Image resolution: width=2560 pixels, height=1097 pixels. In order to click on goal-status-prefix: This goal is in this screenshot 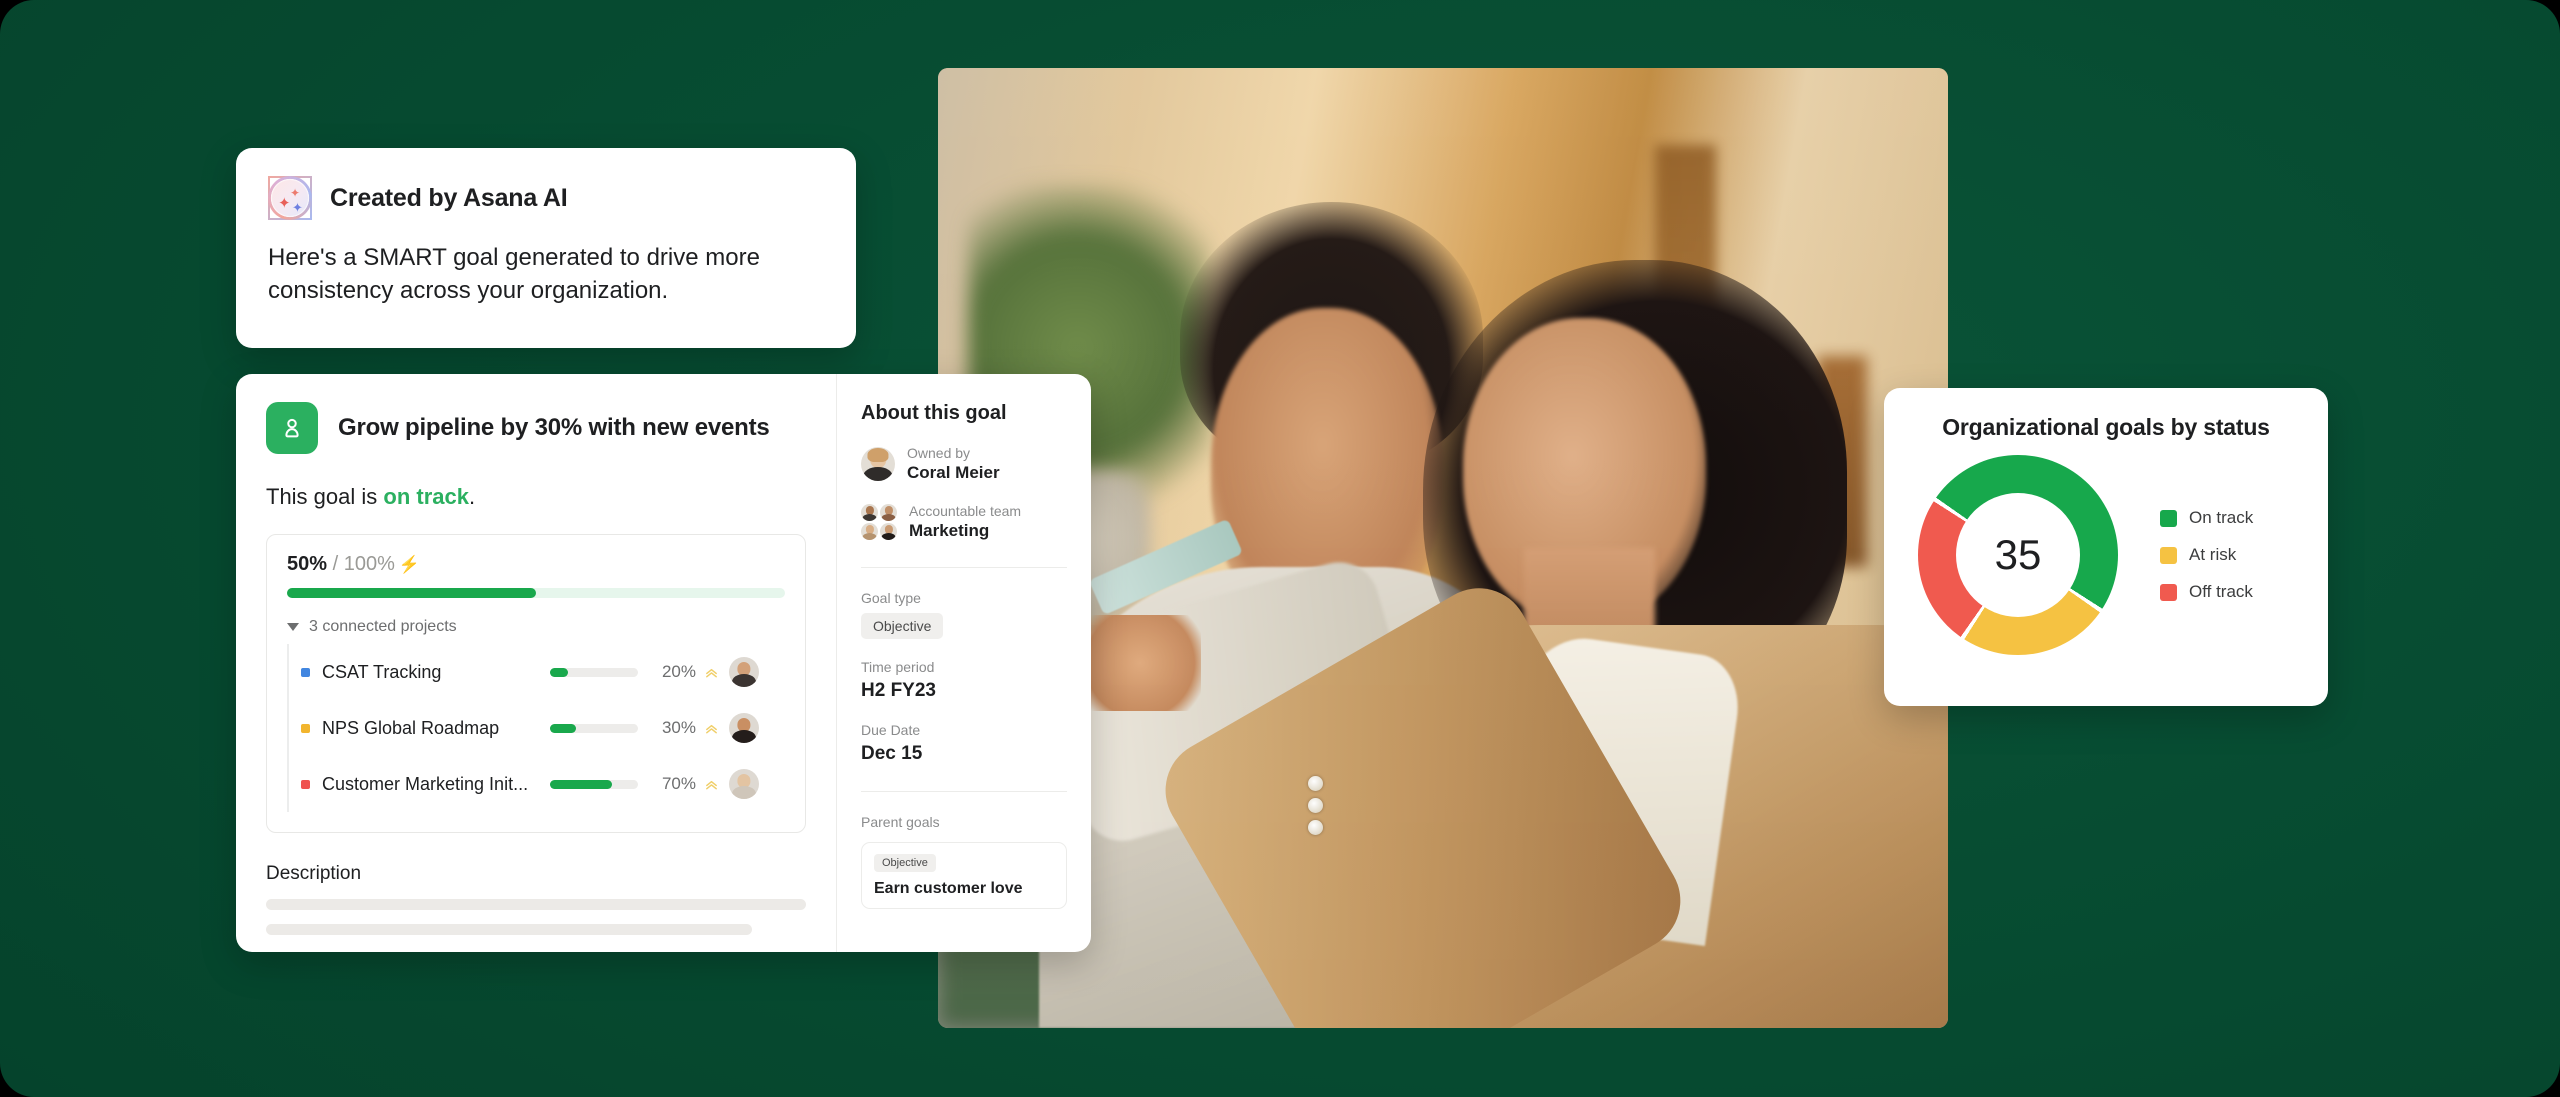, I will do `click(325, 496)`.